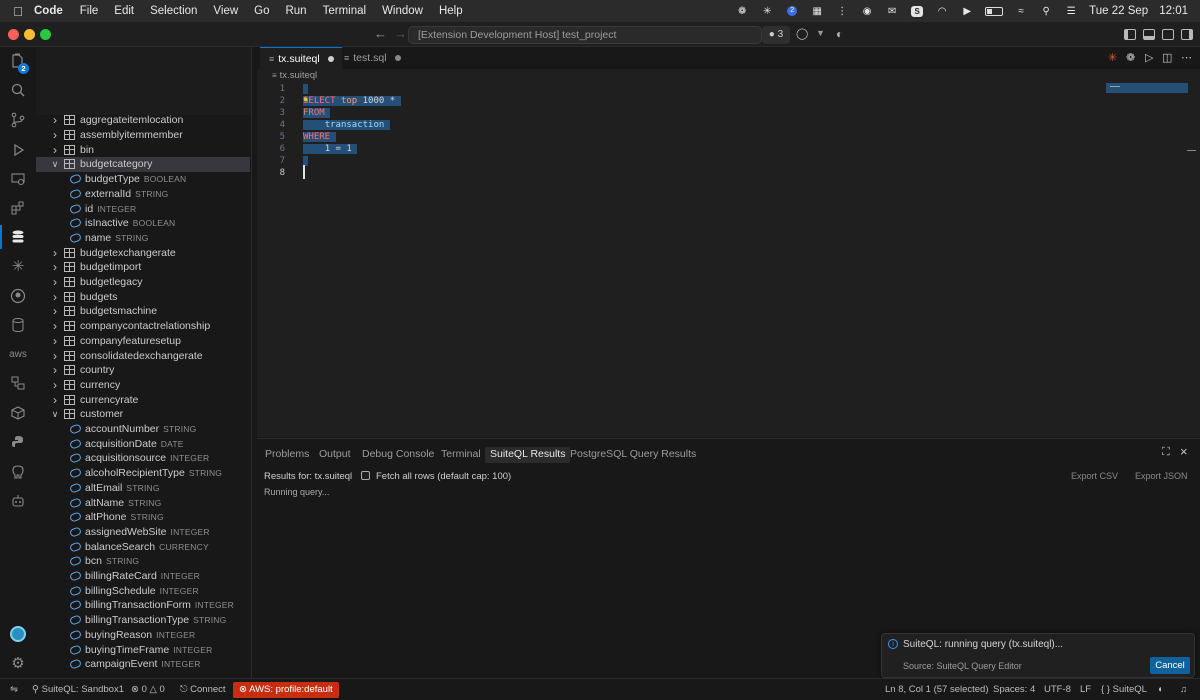  What do you see at coordinates (18, 266) in the screenshot?
I see `claude-spark-icon: ✳` at bounding box center [18, 266].